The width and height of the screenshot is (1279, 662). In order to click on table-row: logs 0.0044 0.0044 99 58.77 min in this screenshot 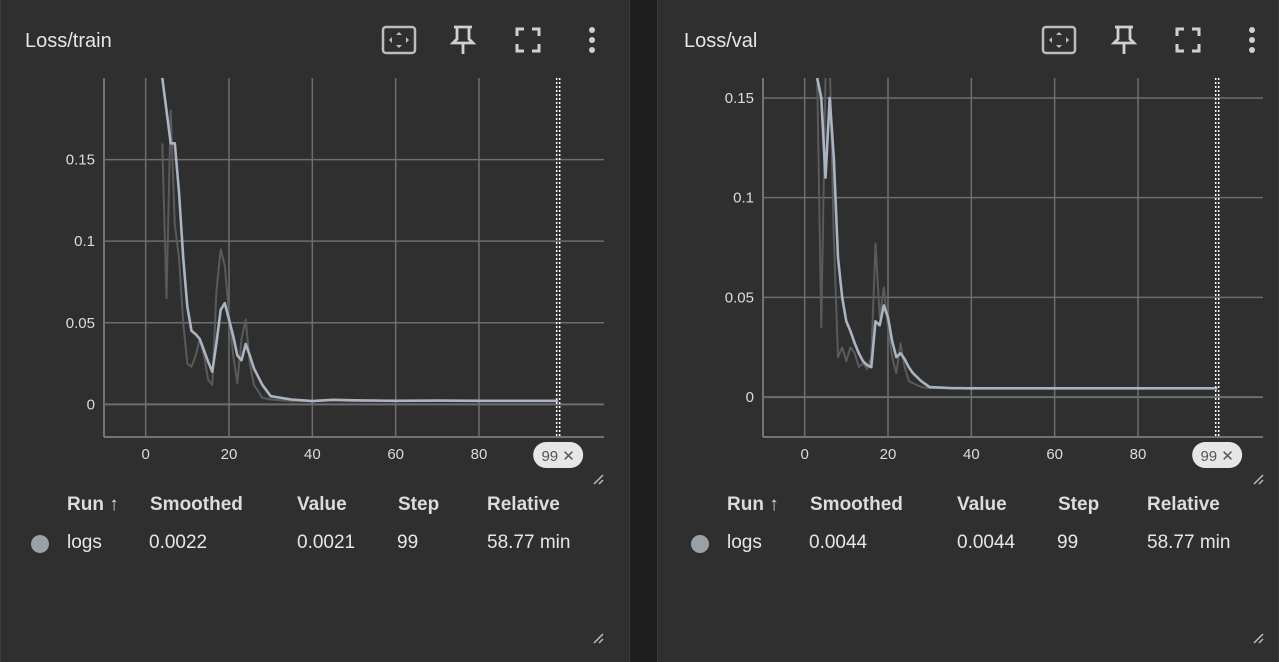, I will do `click(968, 543)`.